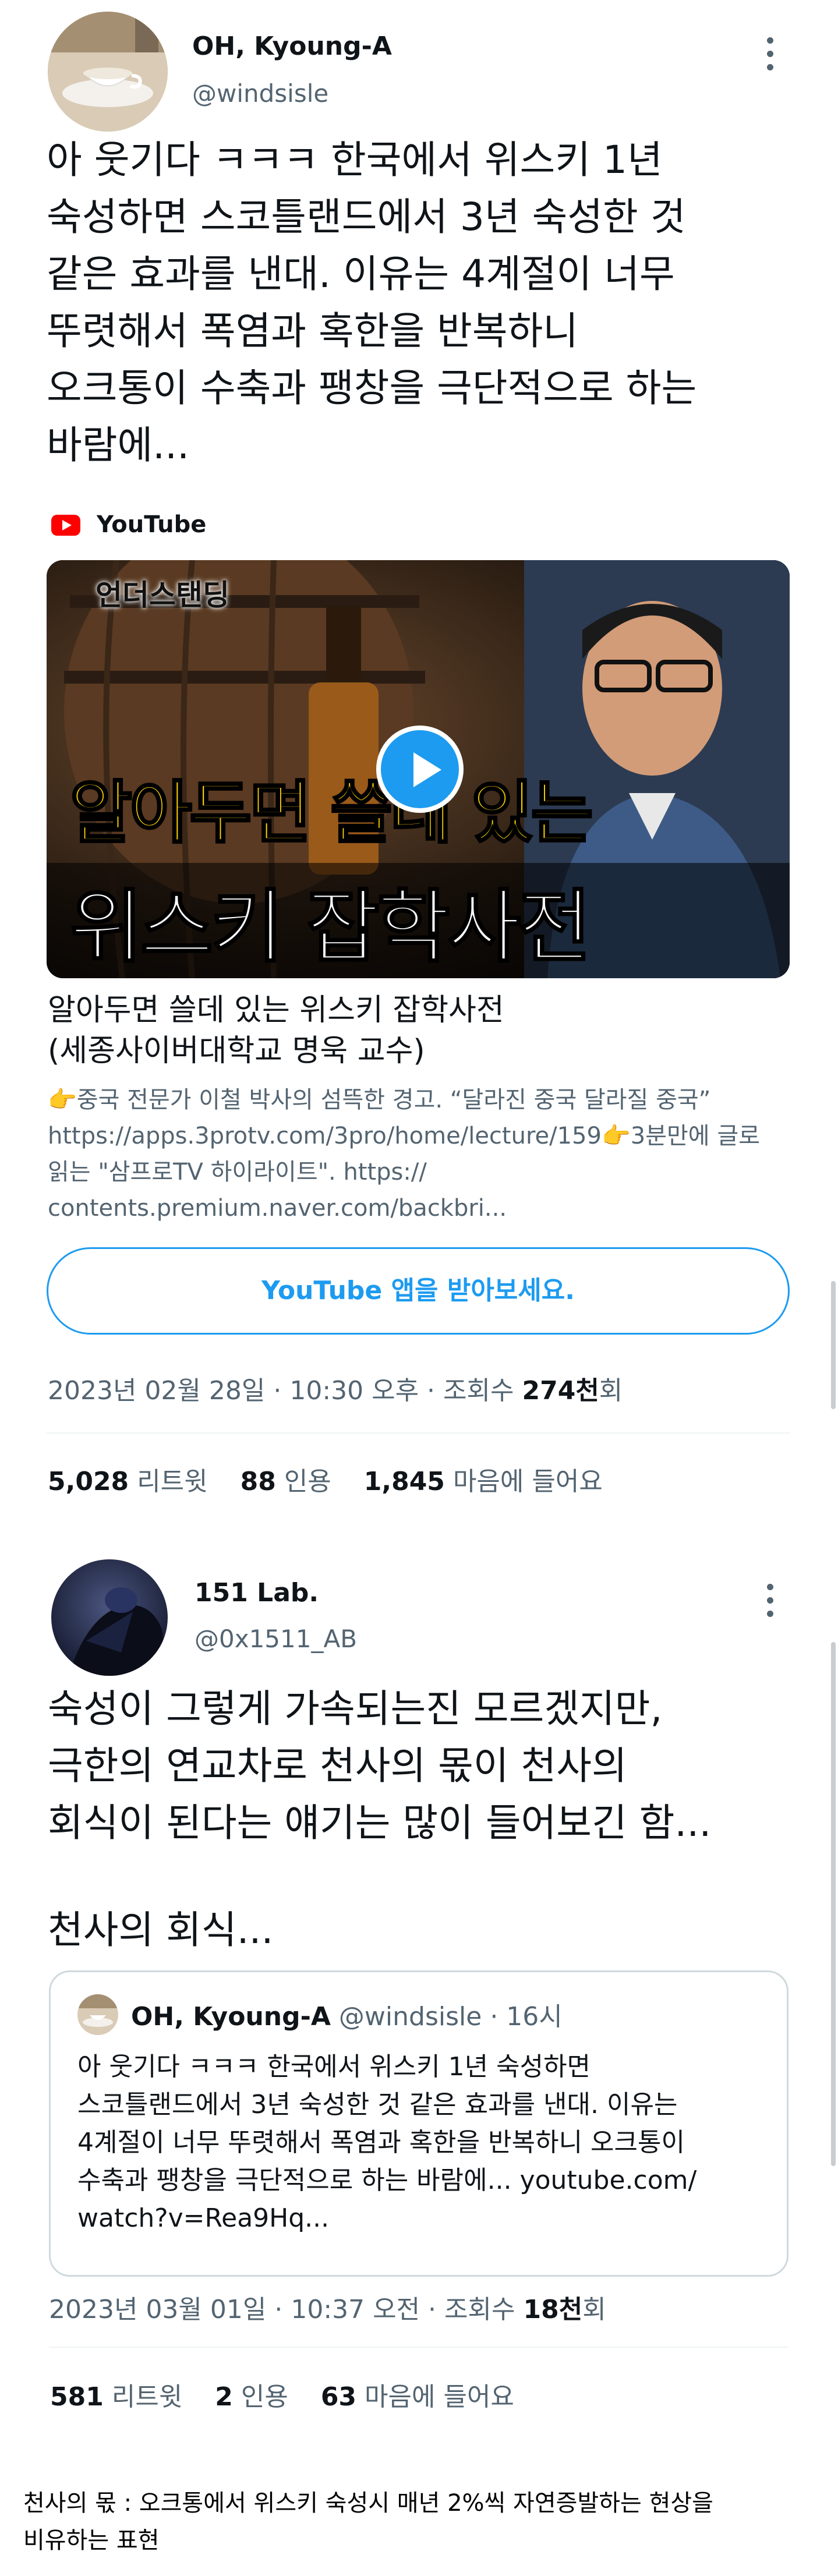  I want to click on tweet-timestamp: 2023년 03월 01일 · 10:37 오전 · 조회수 18천회, so click(327, 2307).